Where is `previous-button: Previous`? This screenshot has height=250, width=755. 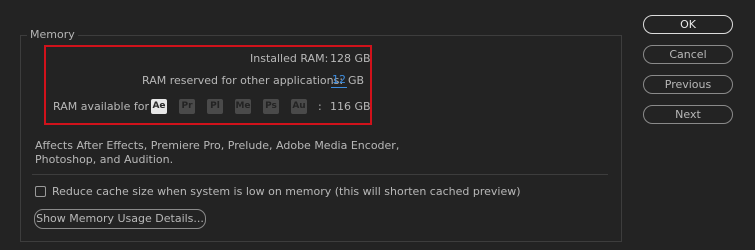
previous-button: Previous is located at coordinates (688, 84).